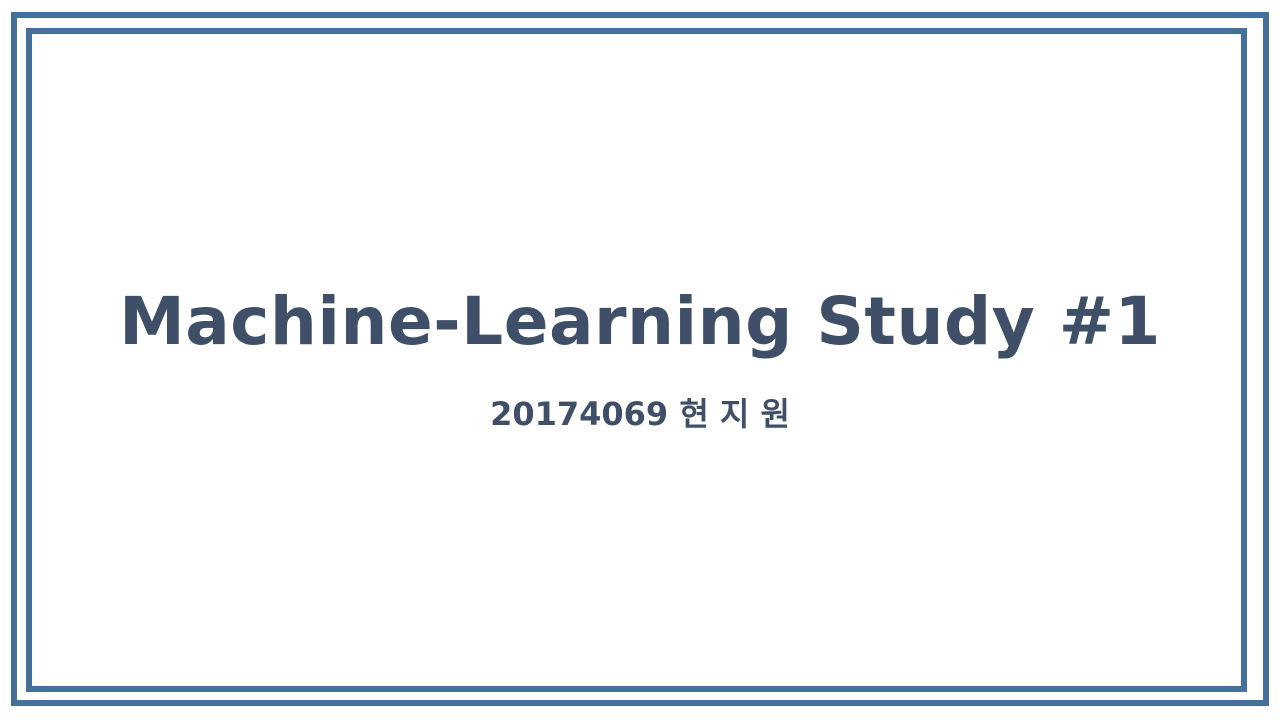  What do you see at coordinates (640, 321) in the screenshot?
I see `slide-title: Machine-Learning Study #1` at bounding box center [640, 321].